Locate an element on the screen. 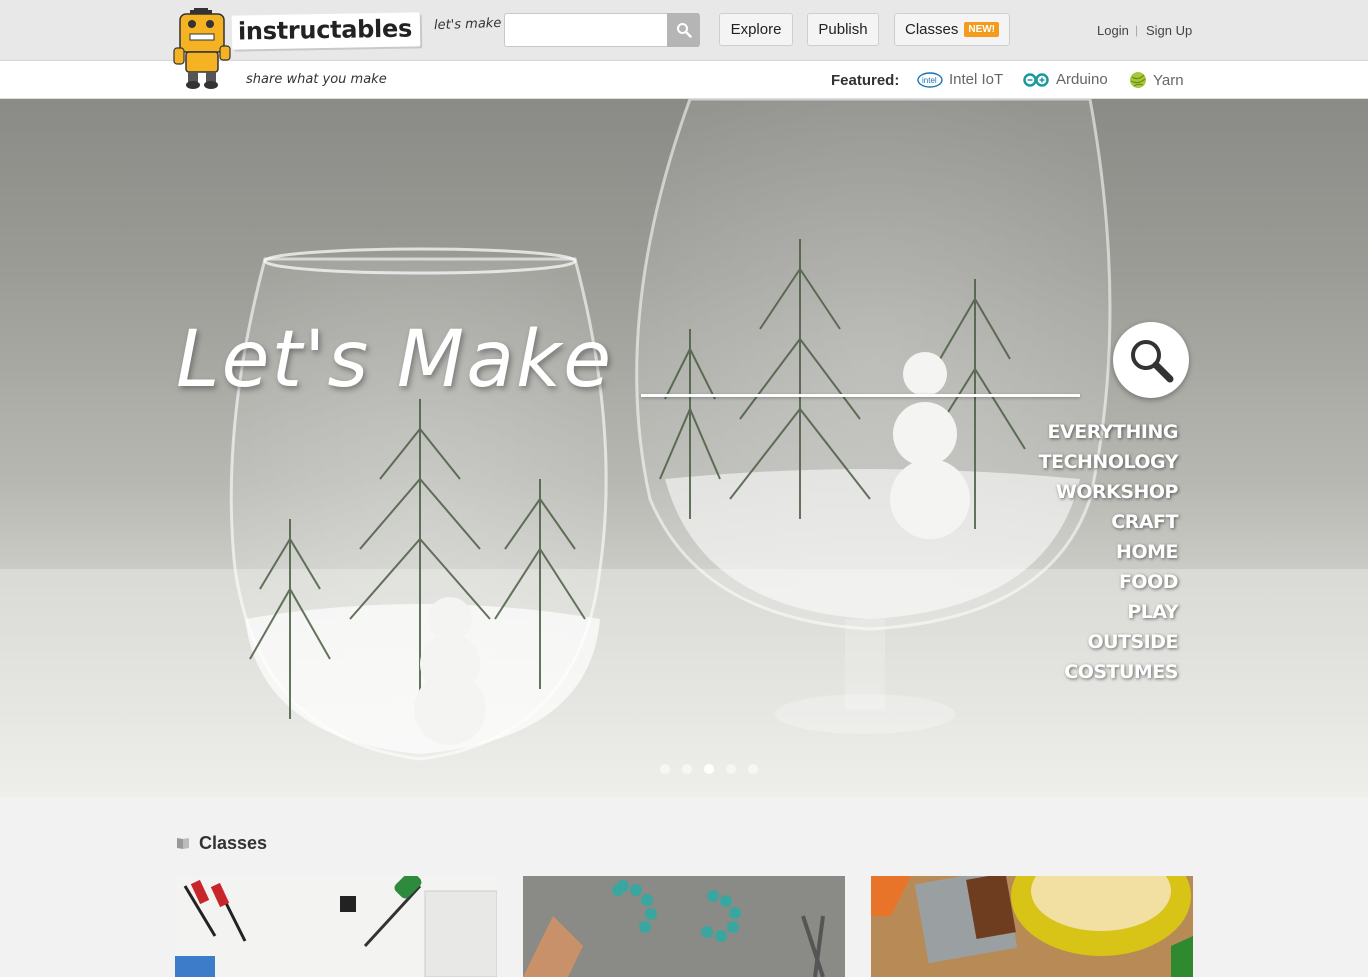 This screenshot has width=1368, height=977. featured-arduino: Arduino is located at coordinates (1065, 79).